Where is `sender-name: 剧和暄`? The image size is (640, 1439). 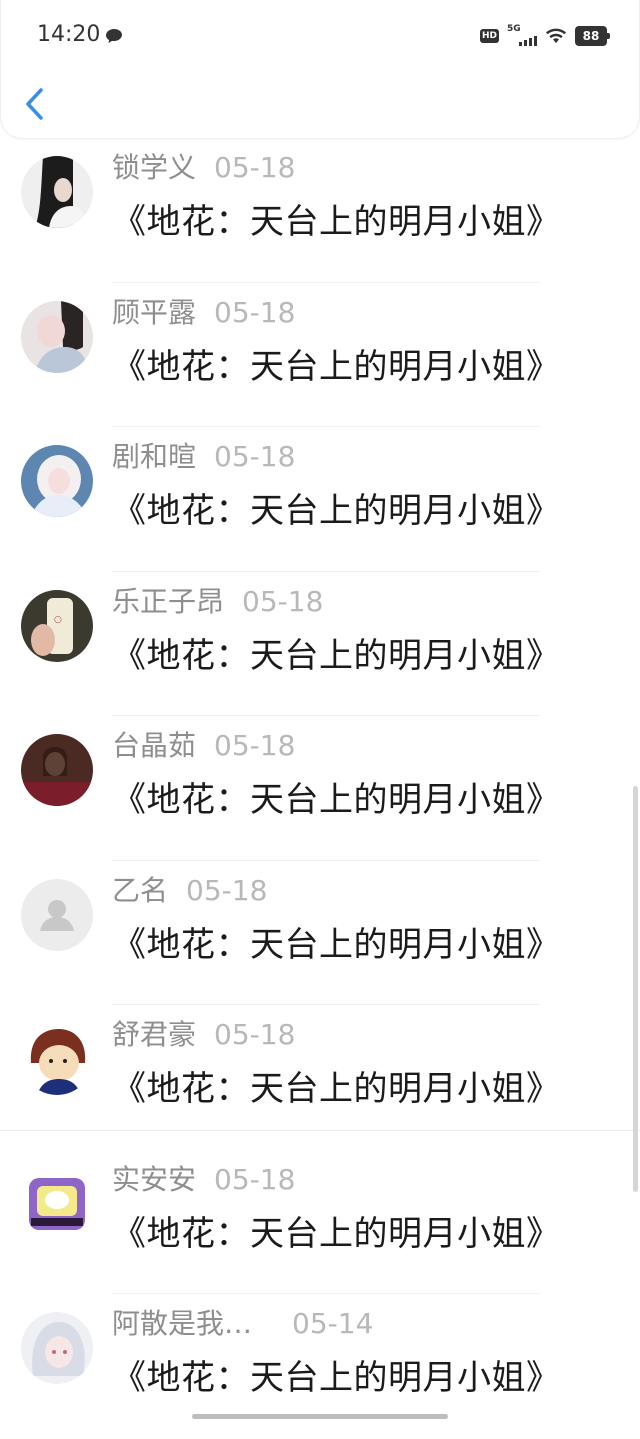 sender-name: 剧和暄 is located at coordinates (154, 456).